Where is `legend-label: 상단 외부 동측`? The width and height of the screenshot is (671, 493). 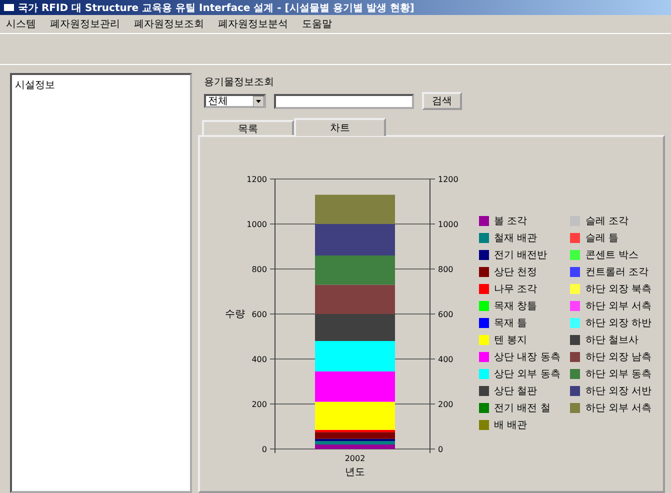
legend-label: 상단 외부 동측 is located at coordinates (527, 374).